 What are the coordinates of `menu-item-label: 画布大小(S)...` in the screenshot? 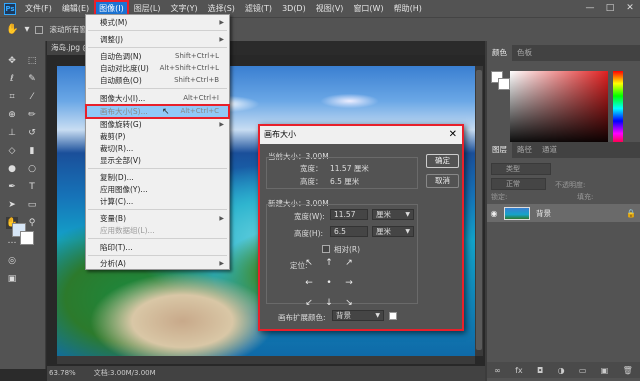 It's located at (124, 111).